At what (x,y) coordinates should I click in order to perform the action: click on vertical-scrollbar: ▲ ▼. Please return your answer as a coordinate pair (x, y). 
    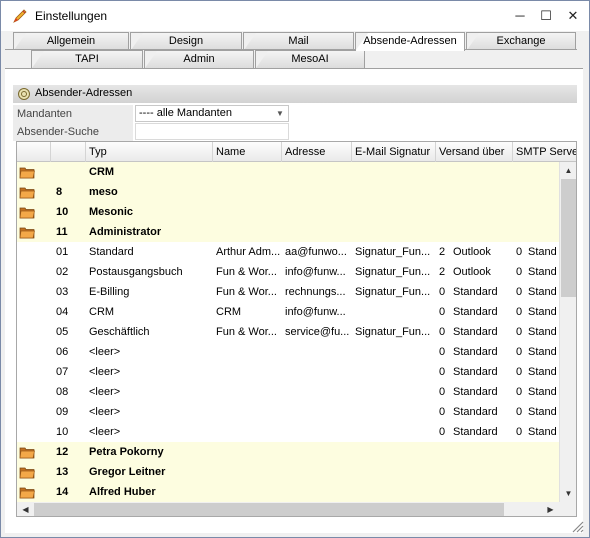
    Looking at the image, I should click on (567, 332).